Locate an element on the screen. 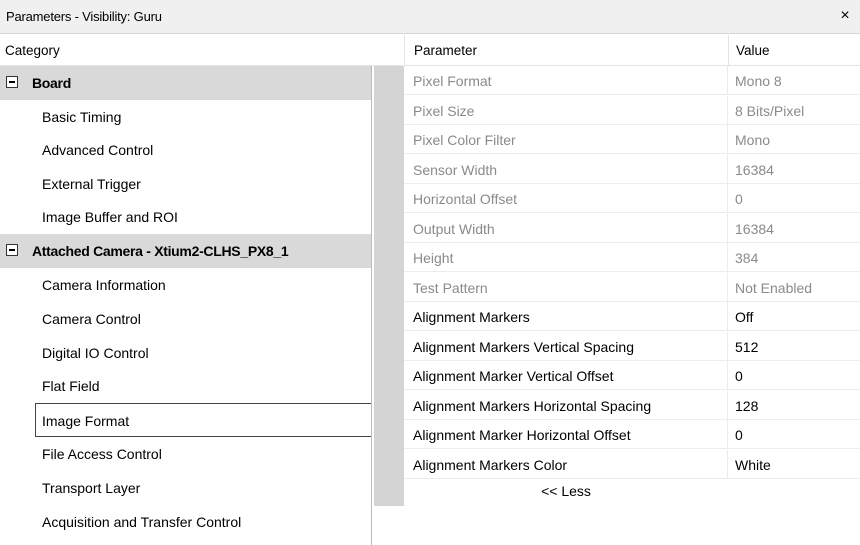 The height and width of the screenshot is (545, 860). window-title: Parameters - Visibility: Guru is located at coordinates (84, 16).